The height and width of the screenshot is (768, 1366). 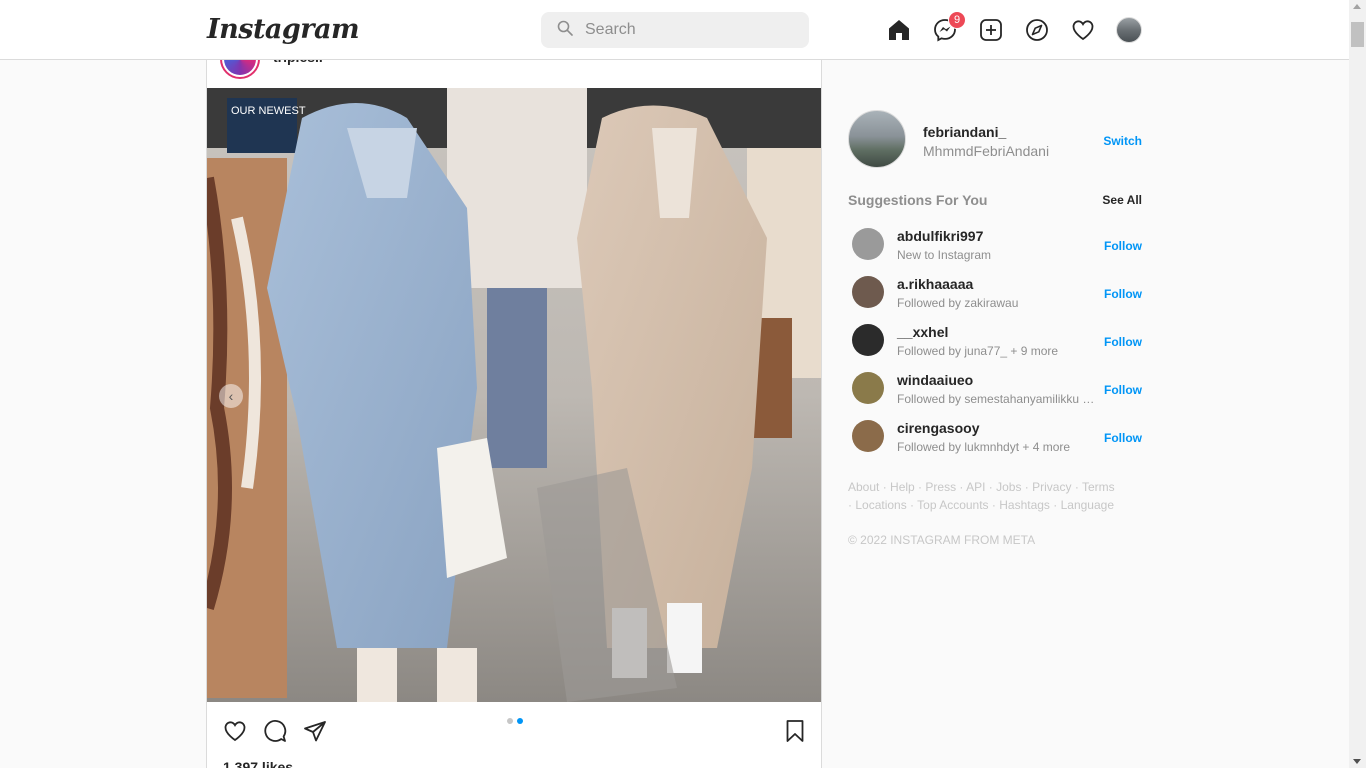 What do you see at coordinates (964, 132) in the screenshot?
I see `current-user-username: febriandani_` at bounding box center [964, 132].